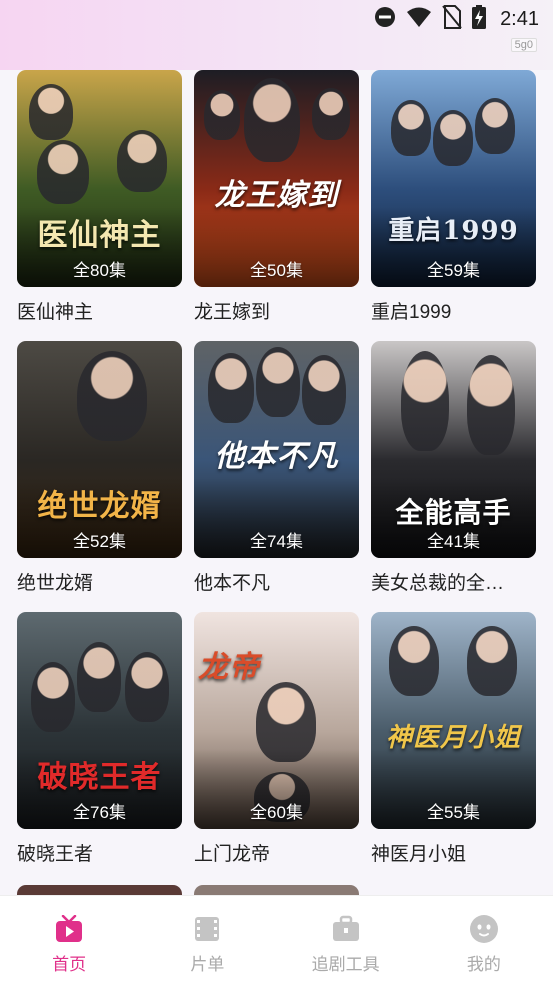  Describe the element at coordinates (523, 45) in the screenshot. I see `network-tag: 5g0` at that location.